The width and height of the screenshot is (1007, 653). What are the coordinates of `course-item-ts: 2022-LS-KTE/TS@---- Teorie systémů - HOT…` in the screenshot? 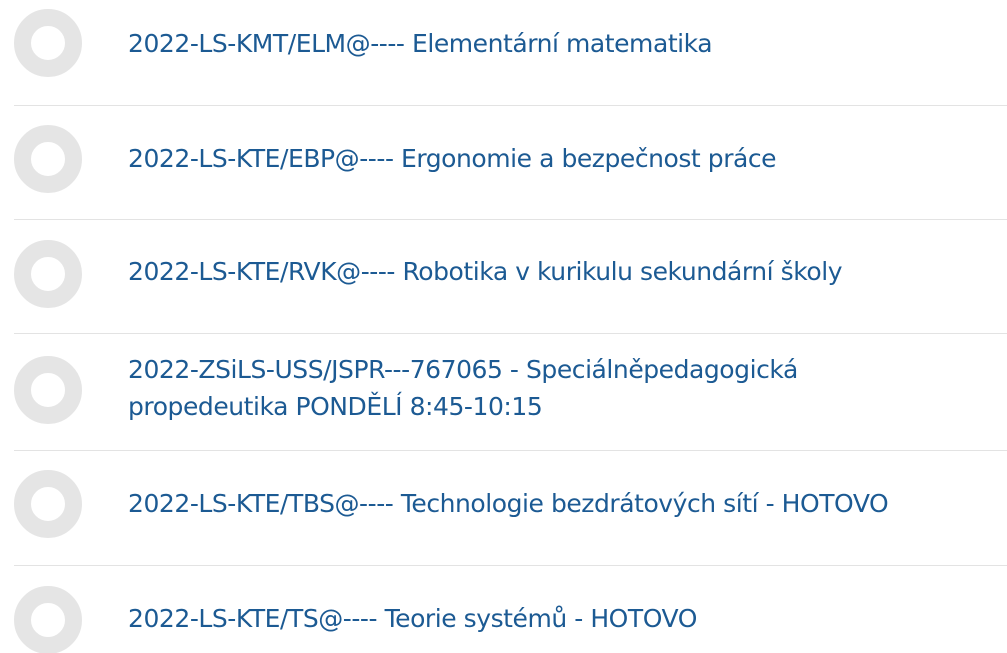 It's located at (503, 609).